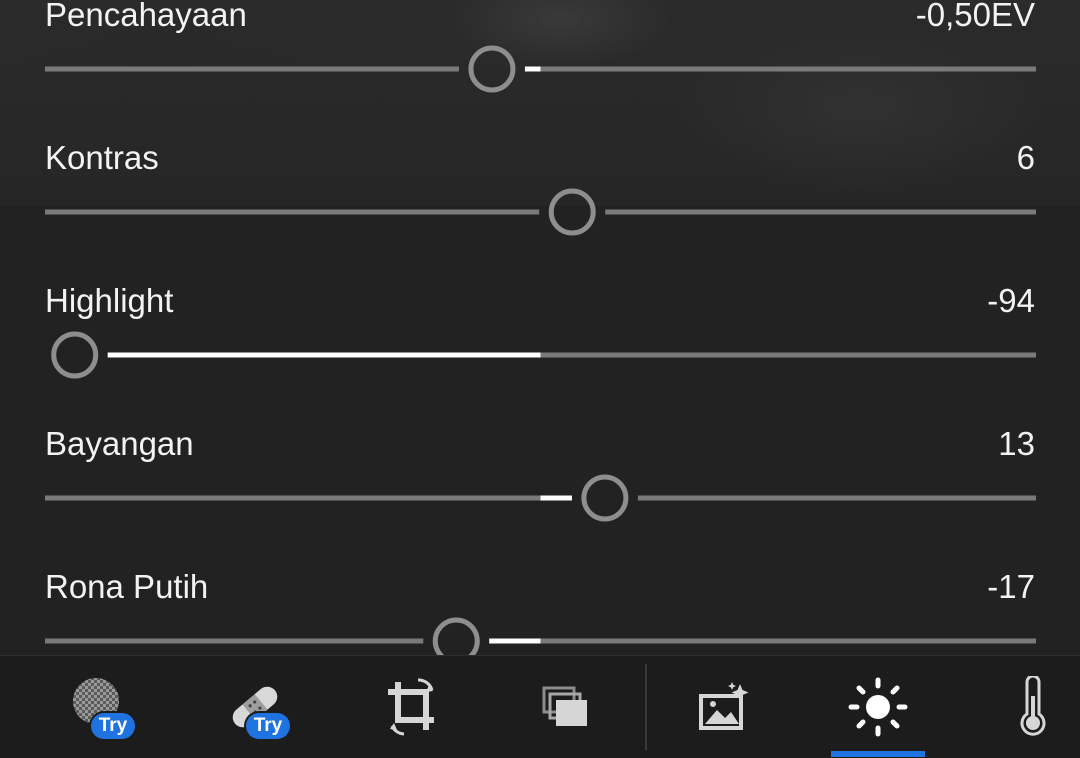  I want to click on slider-label: Bayangan, so click(119, 443).